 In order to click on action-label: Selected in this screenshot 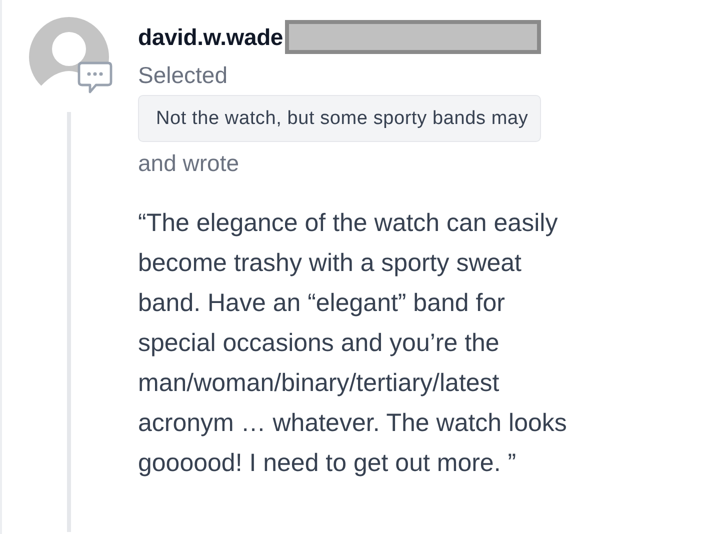, I will do `click(183, 75)`.